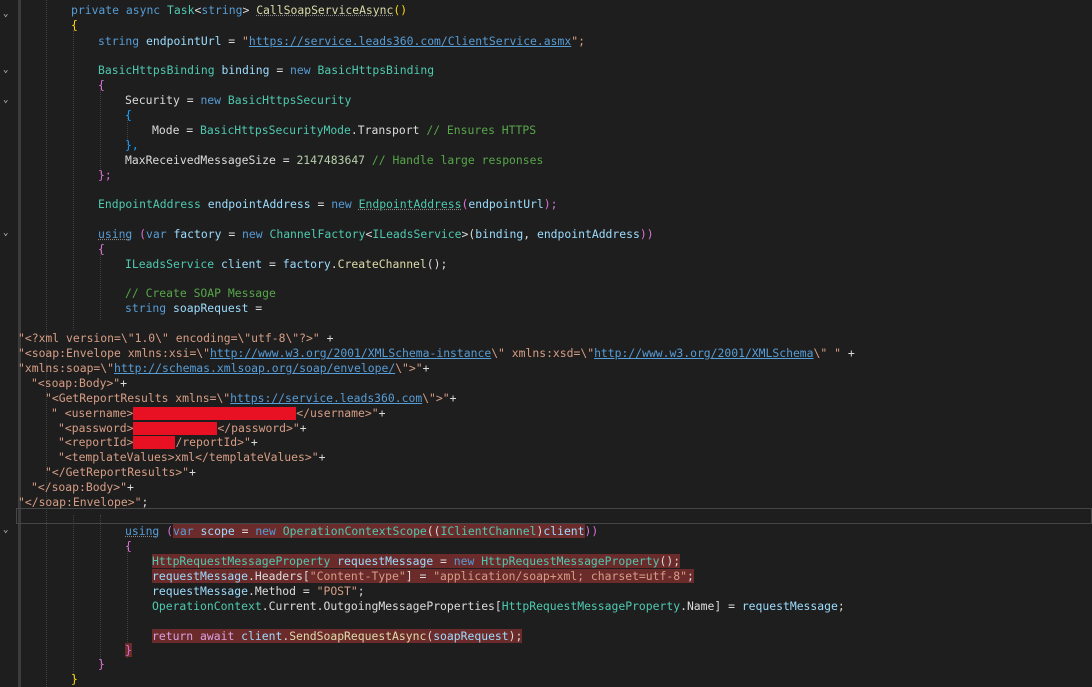 The image size is (1092, 687). Describe the element at coordinates (388, 130) in the screenshot. I see `token: Transport` at that location.